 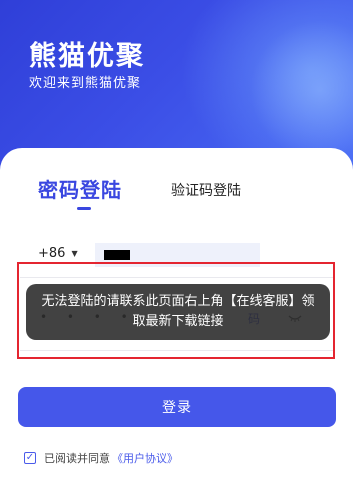 I want to click on toast-message: 无法登陆的请联系此页面右上角【在线客服】领取最新下载链接, so click(x=178, y=312).